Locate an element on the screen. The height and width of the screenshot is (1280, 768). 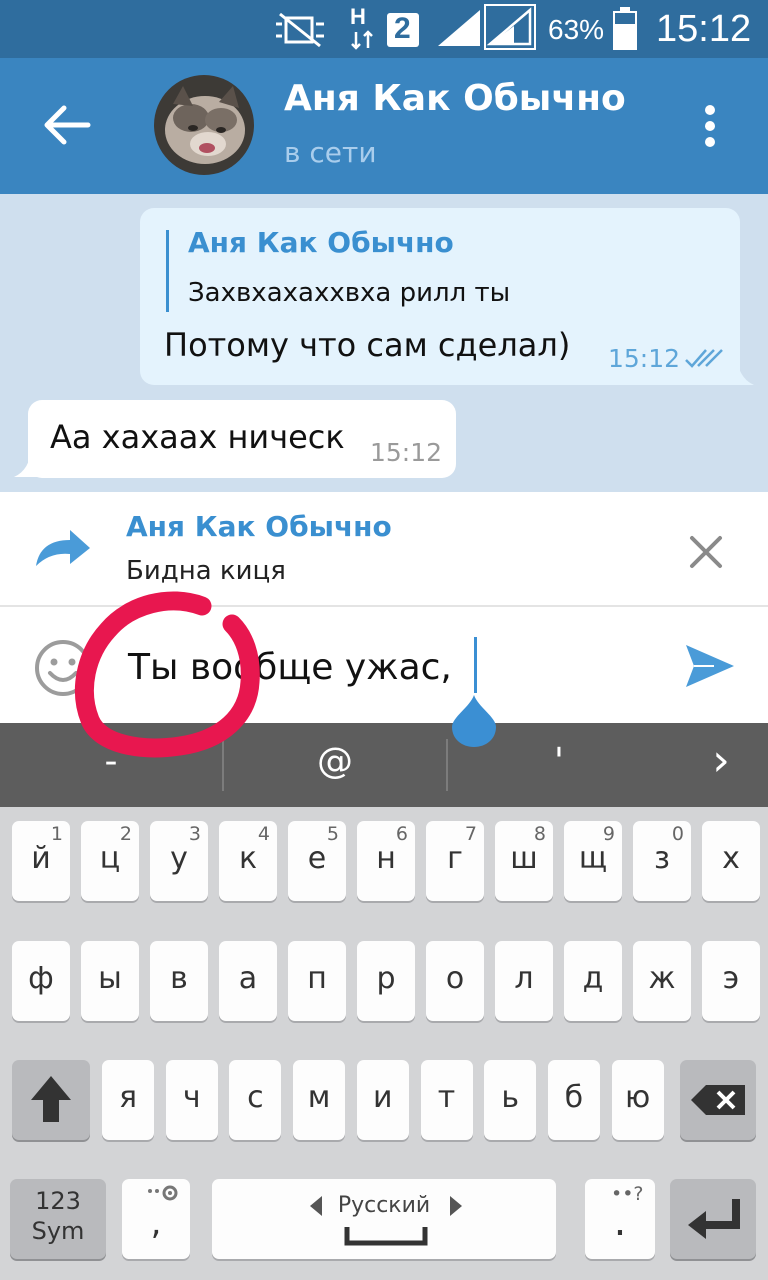
key-ж: ж is located at coordinates (662, 981).